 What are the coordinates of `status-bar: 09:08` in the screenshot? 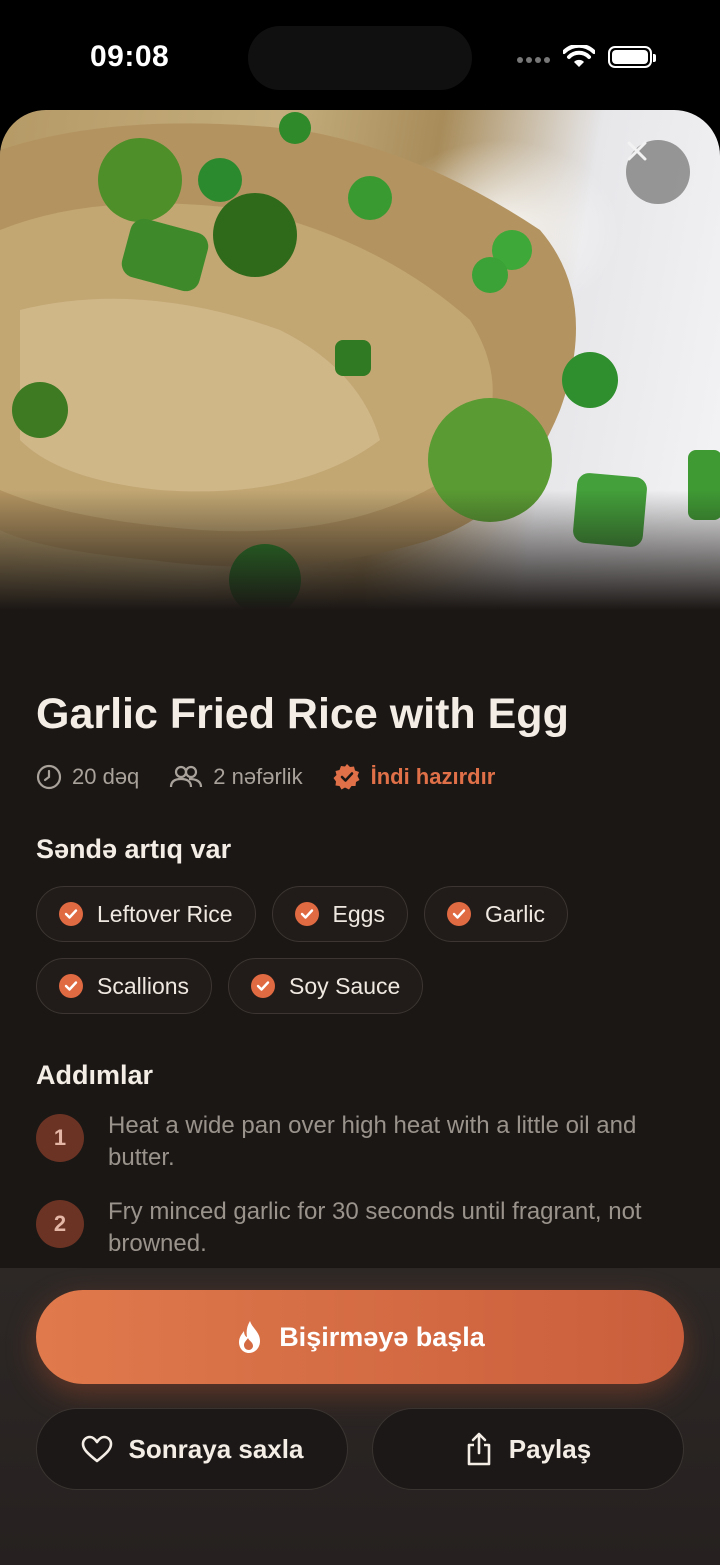 It's located at (360, 55).